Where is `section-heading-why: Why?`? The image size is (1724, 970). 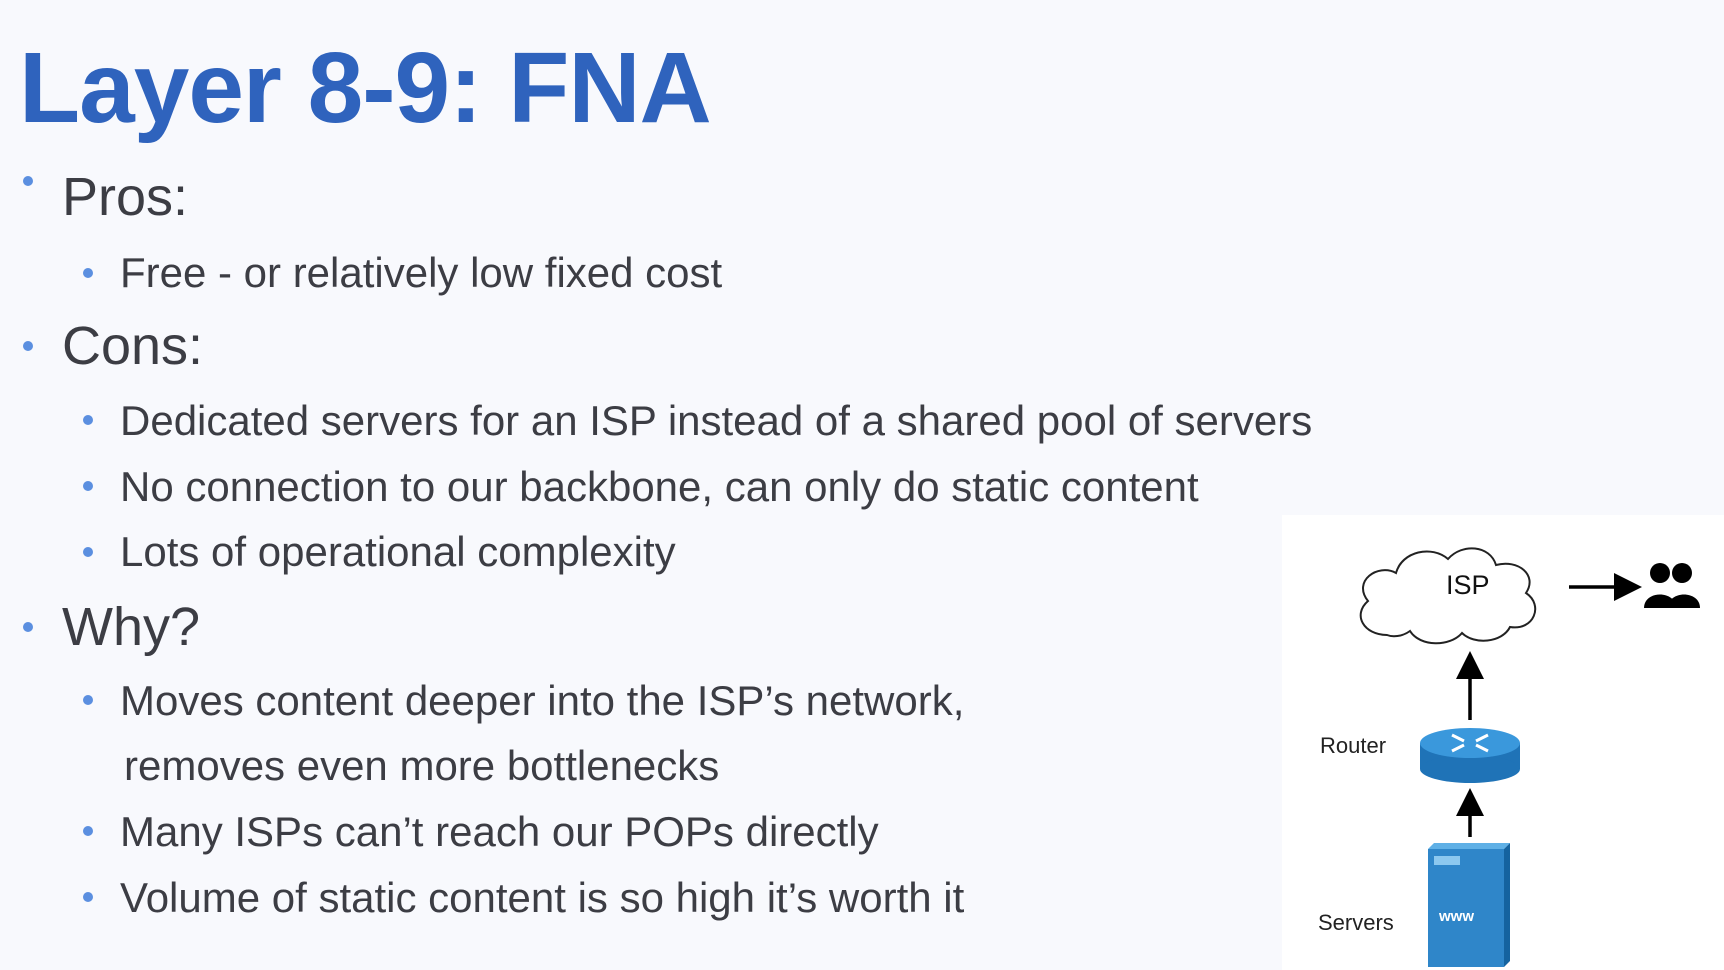 section-heading-why: Why? is located at coordinates (131, 627).